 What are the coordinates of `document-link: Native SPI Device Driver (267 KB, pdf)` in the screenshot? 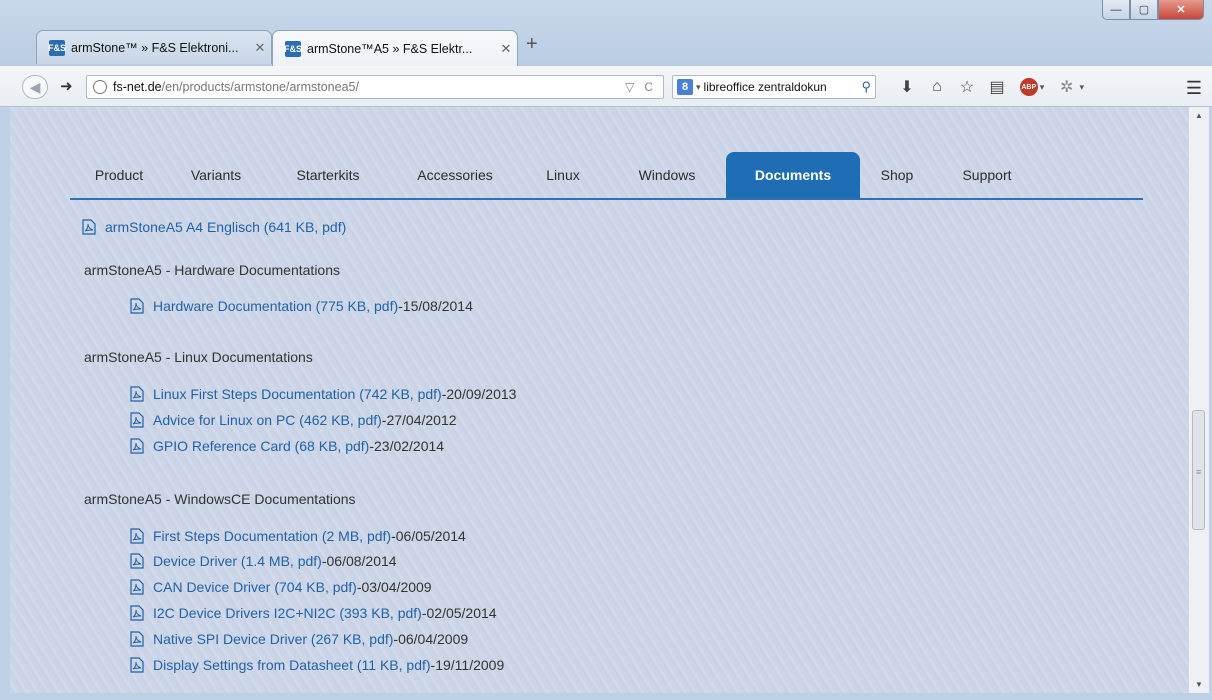 It's located at (273, 639).